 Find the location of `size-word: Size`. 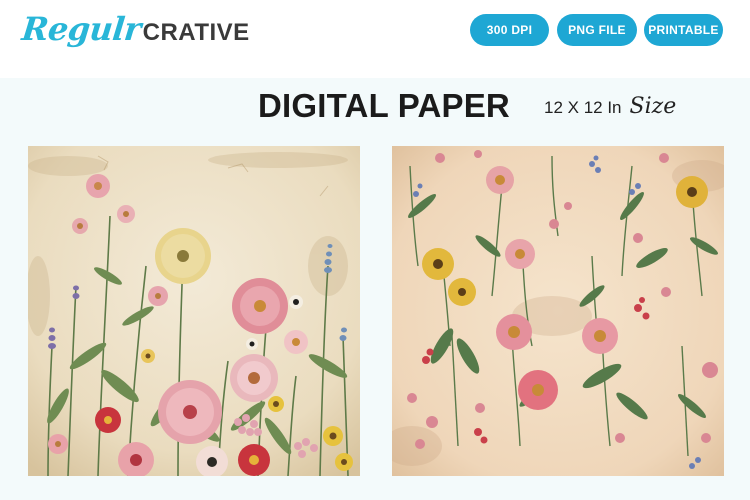

size-word: Size is located at coordinates (653, 106).